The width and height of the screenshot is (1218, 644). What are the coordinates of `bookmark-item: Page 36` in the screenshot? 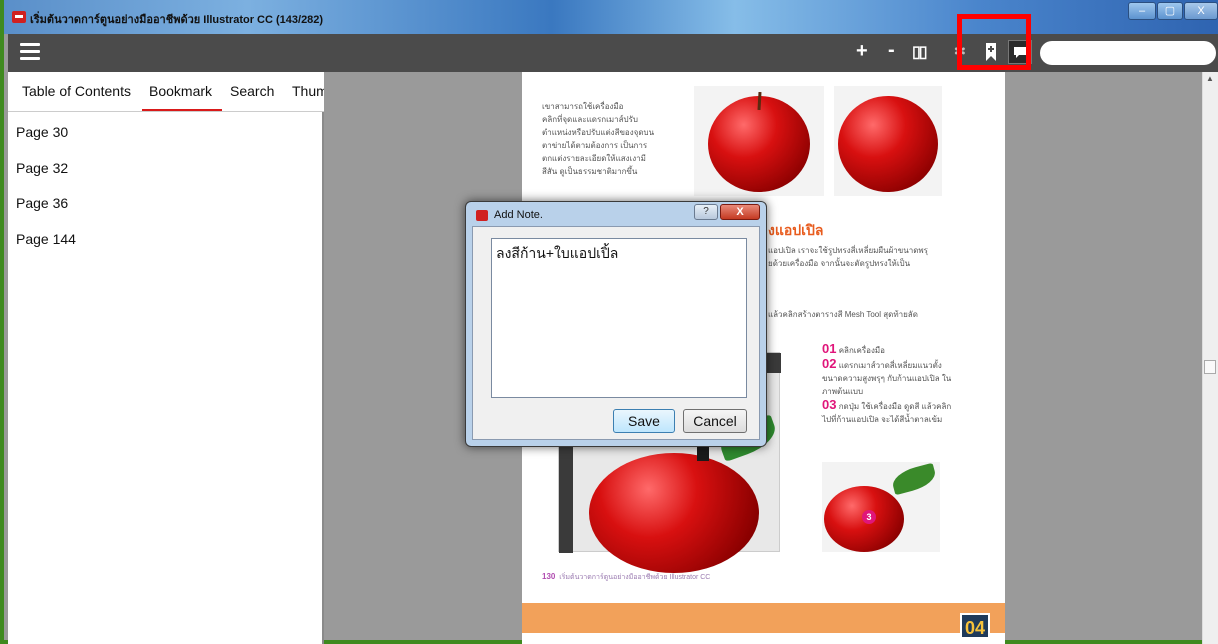 It's located at (42, 203).